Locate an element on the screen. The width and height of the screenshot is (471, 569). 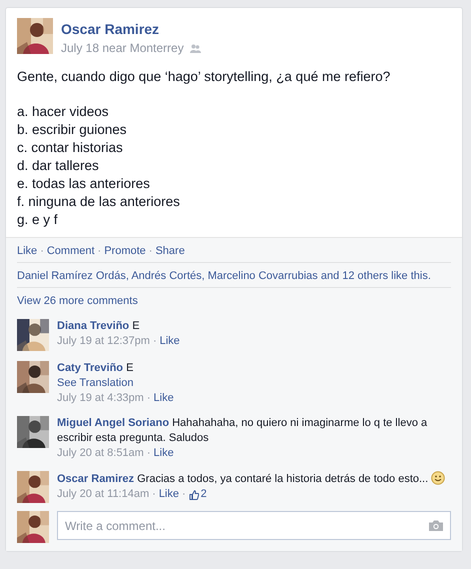
comment-text: Miguel Angel Soriano Hahahahaha, no quiero ni imaginarme lo q te llevo a escribir esta pregunta. Saludos is located at coordinates (242, 431).